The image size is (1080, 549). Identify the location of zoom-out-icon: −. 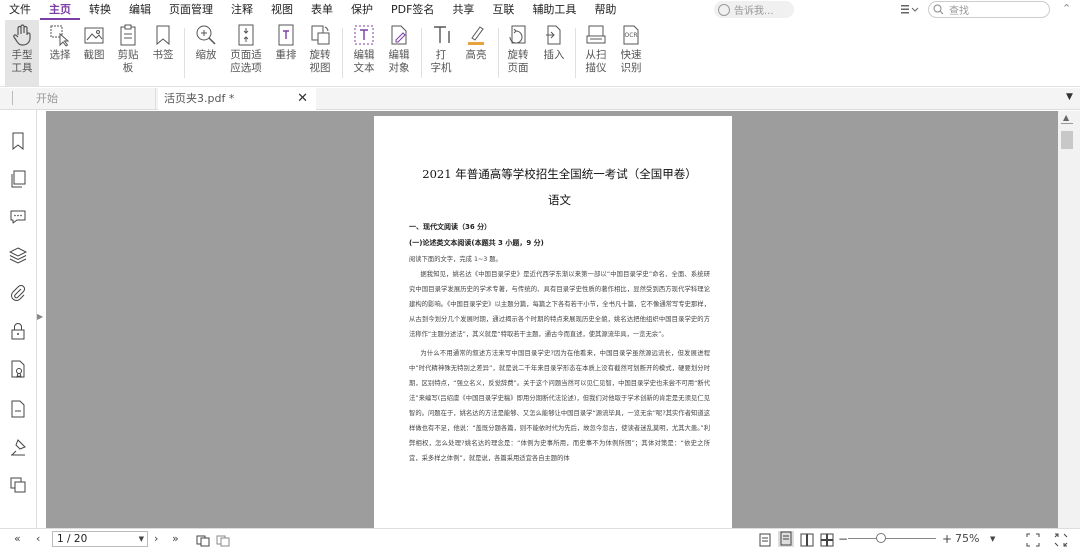
(843, 539).